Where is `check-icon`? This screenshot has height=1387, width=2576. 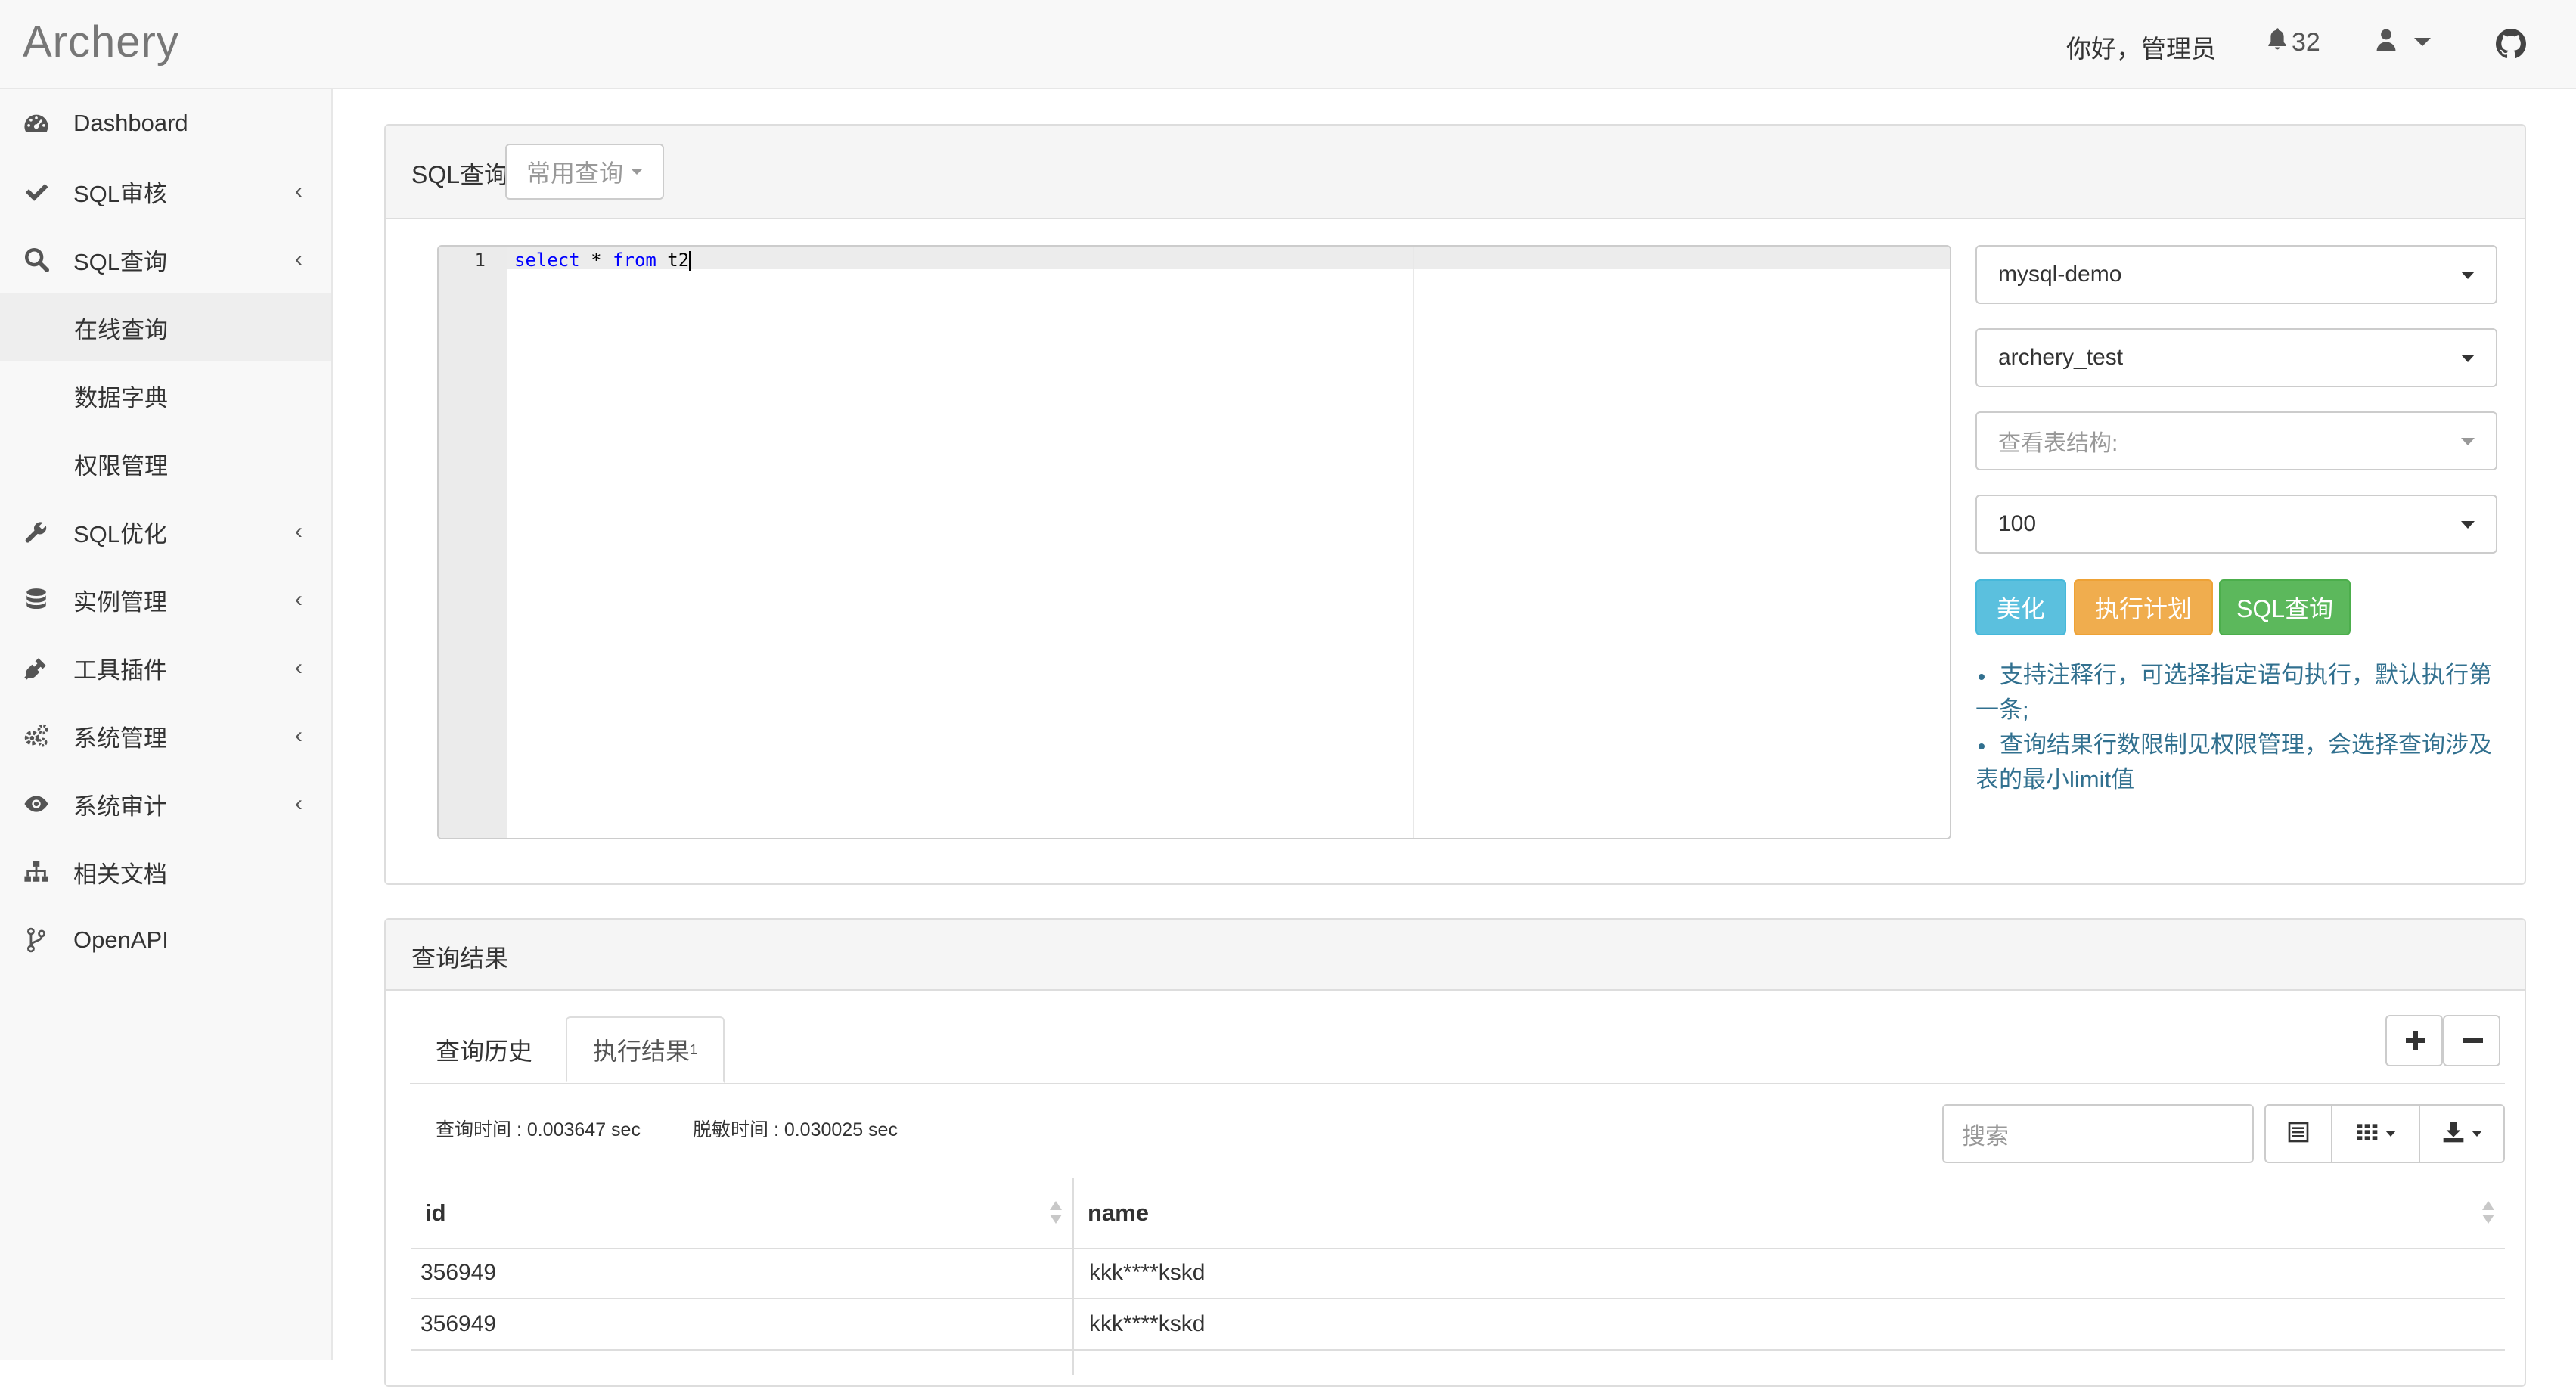
check-icon is located at coordinates (36, 191).